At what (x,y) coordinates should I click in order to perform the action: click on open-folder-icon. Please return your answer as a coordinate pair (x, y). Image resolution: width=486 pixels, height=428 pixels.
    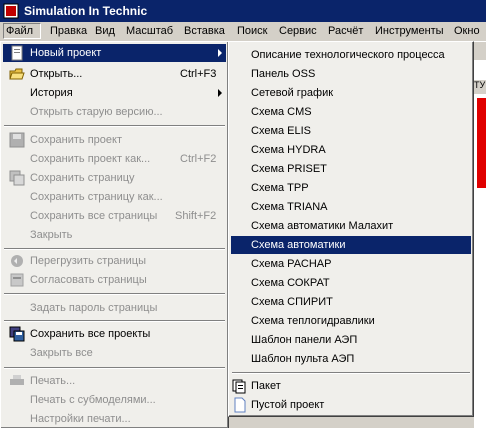
    Looking at the image, I should click on (17, 74).